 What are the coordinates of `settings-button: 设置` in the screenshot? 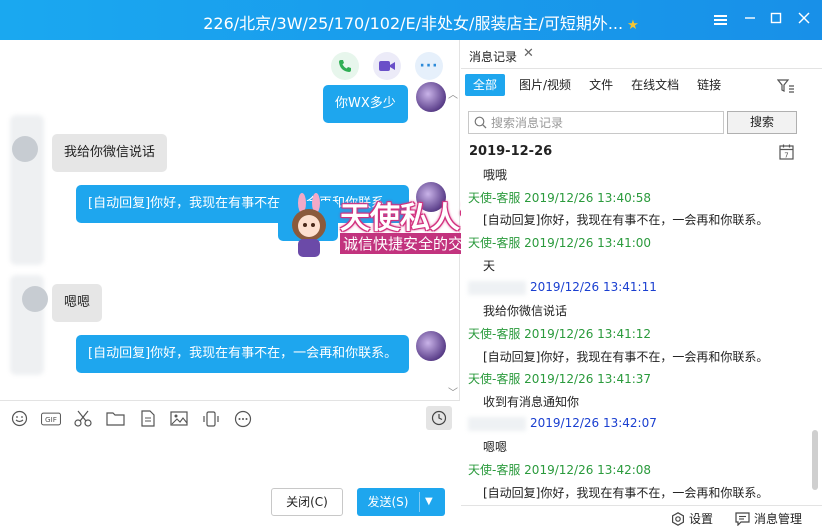 It's located at (692, 518).